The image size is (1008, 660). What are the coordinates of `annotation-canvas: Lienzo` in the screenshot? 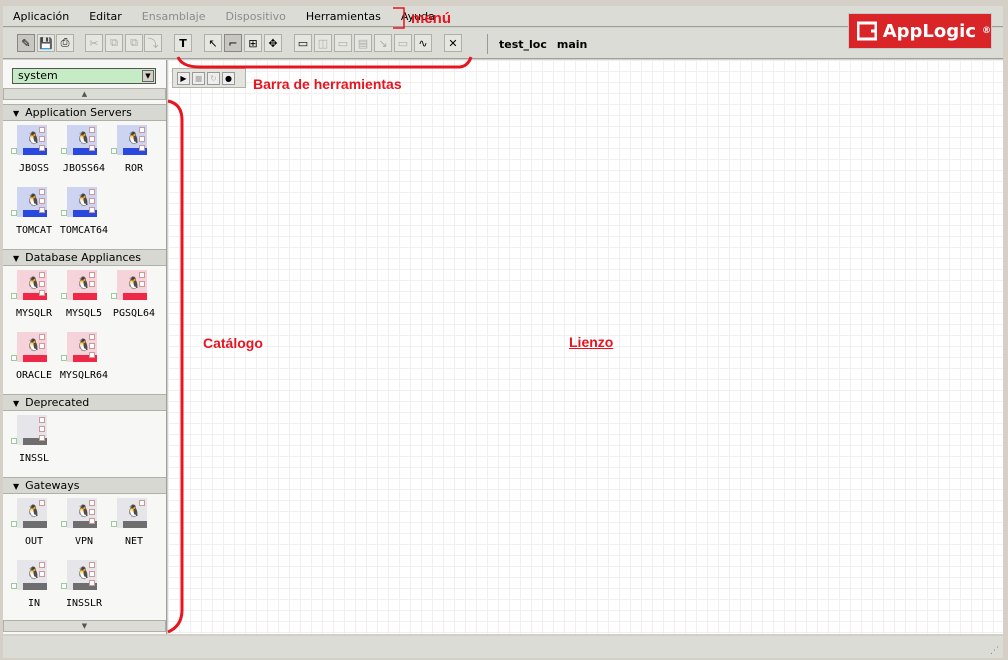 It's located at (591, 342).